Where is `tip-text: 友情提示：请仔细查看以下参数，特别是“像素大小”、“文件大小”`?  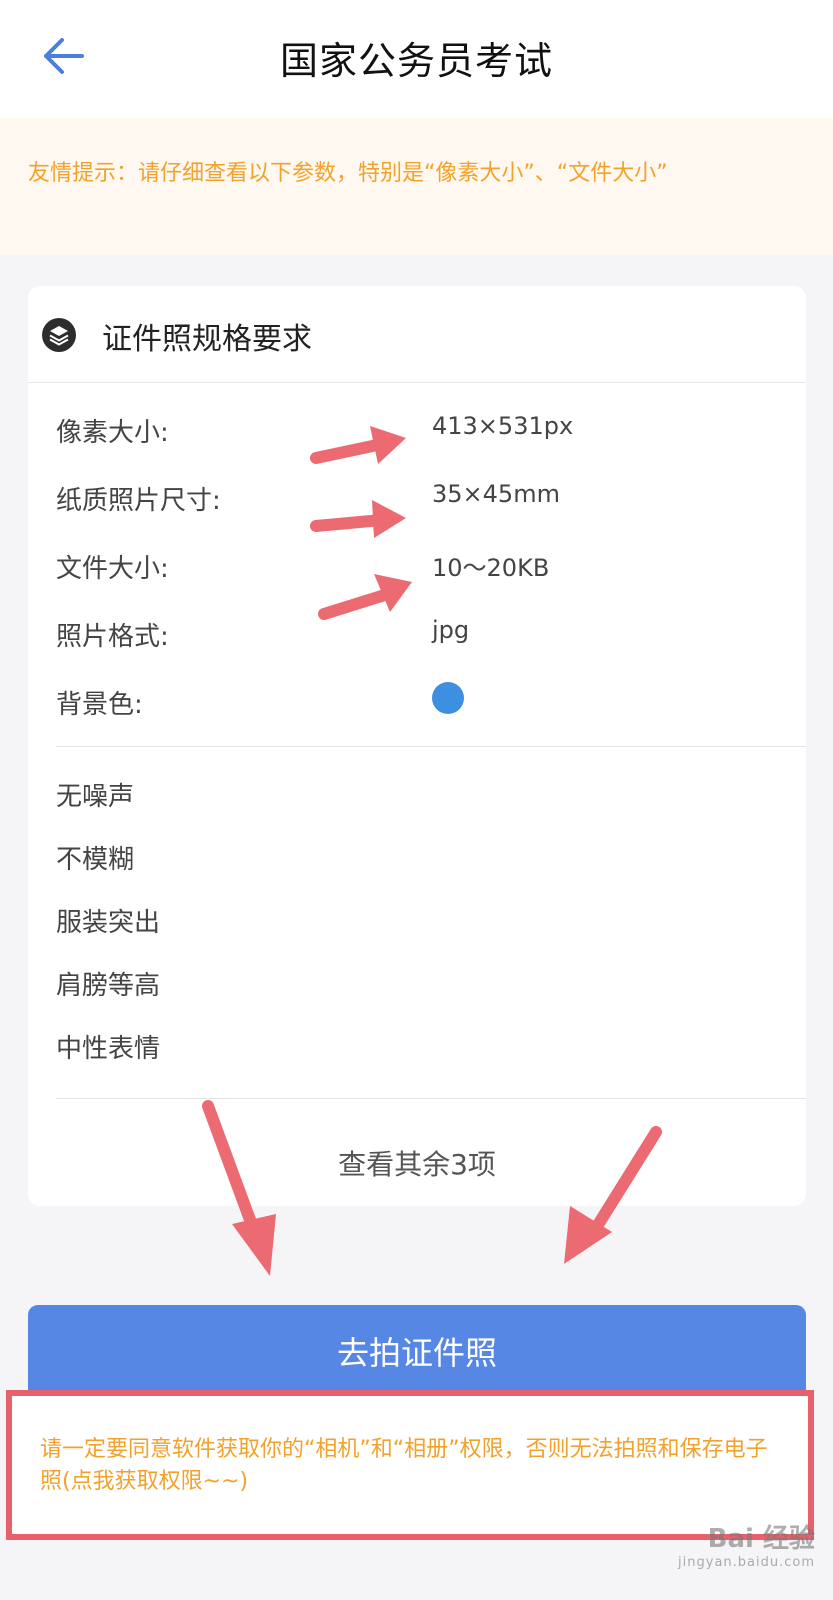 tip-text: 友情提示：请仔细查看以下参数，特别是“像素大小”、“文件大小” is located at coordinates (348, 173).